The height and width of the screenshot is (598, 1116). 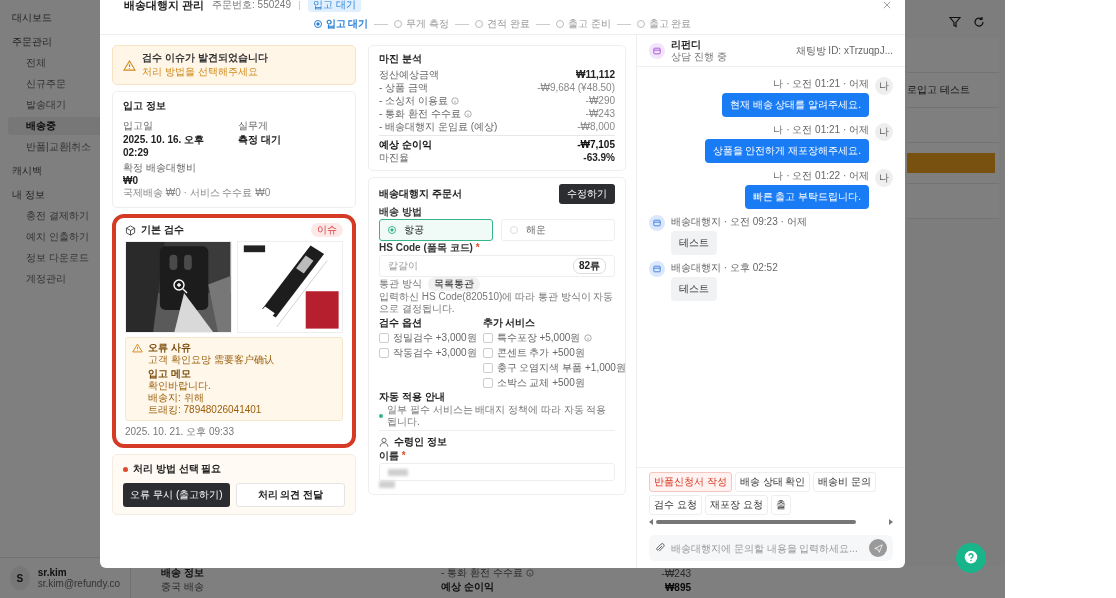 What do you see at coordinates (251, 6) in the screenshot?
I see `order-number: 주문번호: 550249` at bounding box center [251, 6].